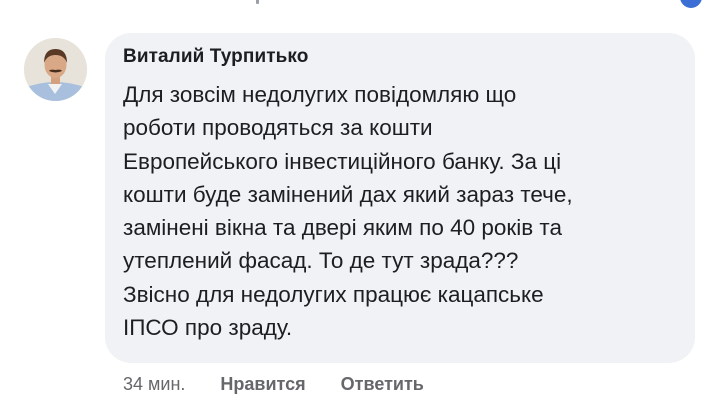 Image resolution: width=720 pixels, height=404 pixels. I want to click on truncated-glyph, so click(257, 2).